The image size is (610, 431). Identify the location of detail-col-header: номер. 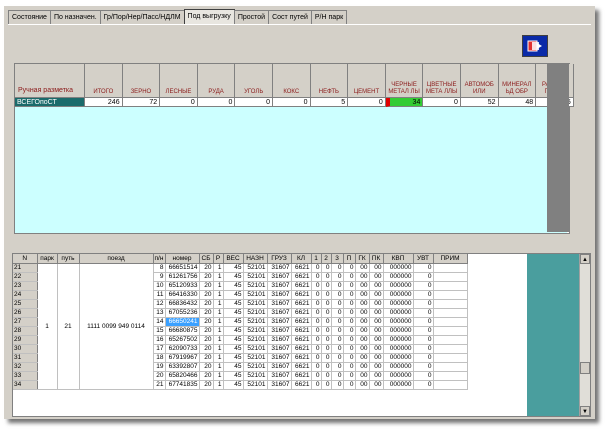
(182, 259).